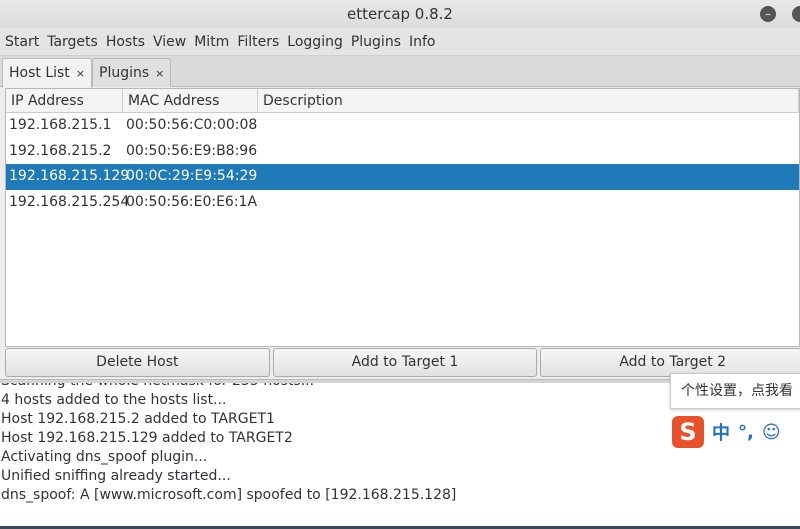 The height and width of the screenshot is (529, 800). Describe the element at coordinates (315, 41) in the screenshot. I see `menu-logging: Logging` at that location.